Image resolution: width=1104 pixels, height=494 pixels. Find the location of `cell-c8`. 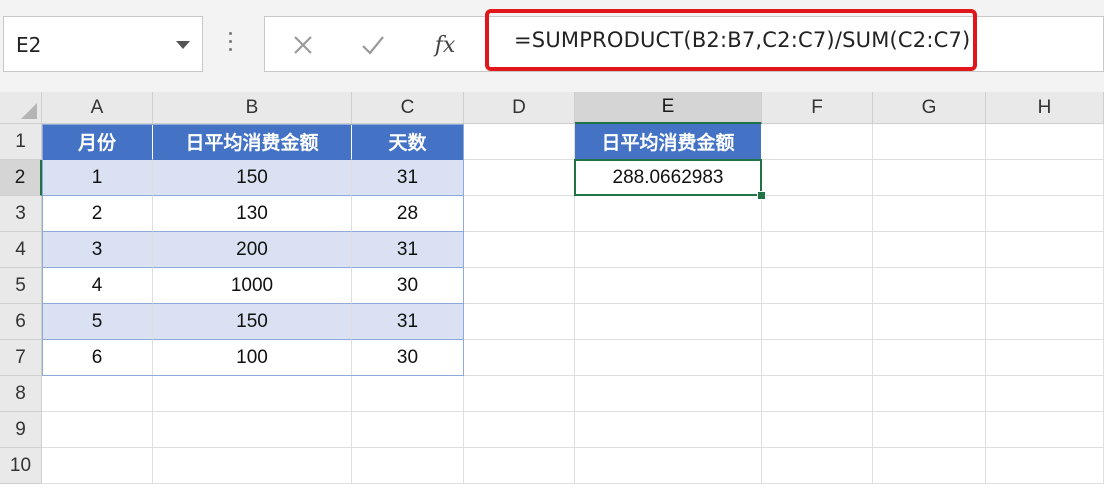

cell-c8 is located at coordinates (408, 394).